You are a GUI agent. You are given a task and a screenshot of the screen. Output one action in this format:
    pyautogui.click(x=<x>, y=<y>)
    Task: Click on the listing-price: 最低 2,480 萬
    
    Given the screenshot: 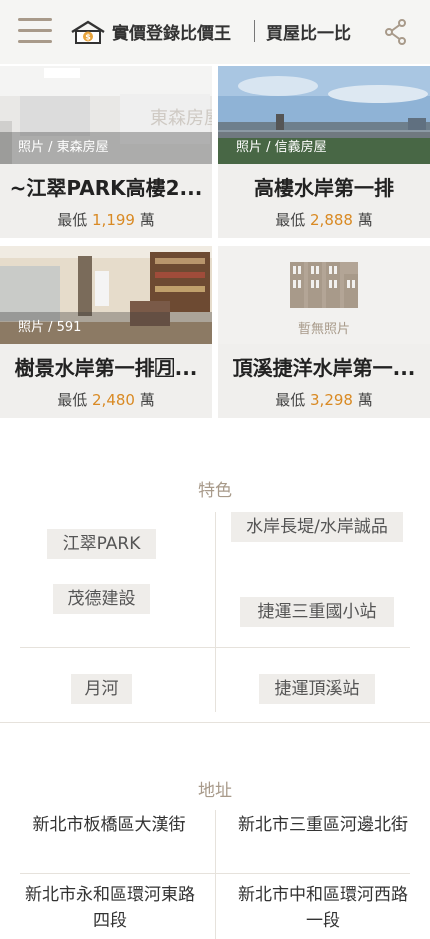 What is the action you would take?
    pyautogui.click(x=106, y=399)
    